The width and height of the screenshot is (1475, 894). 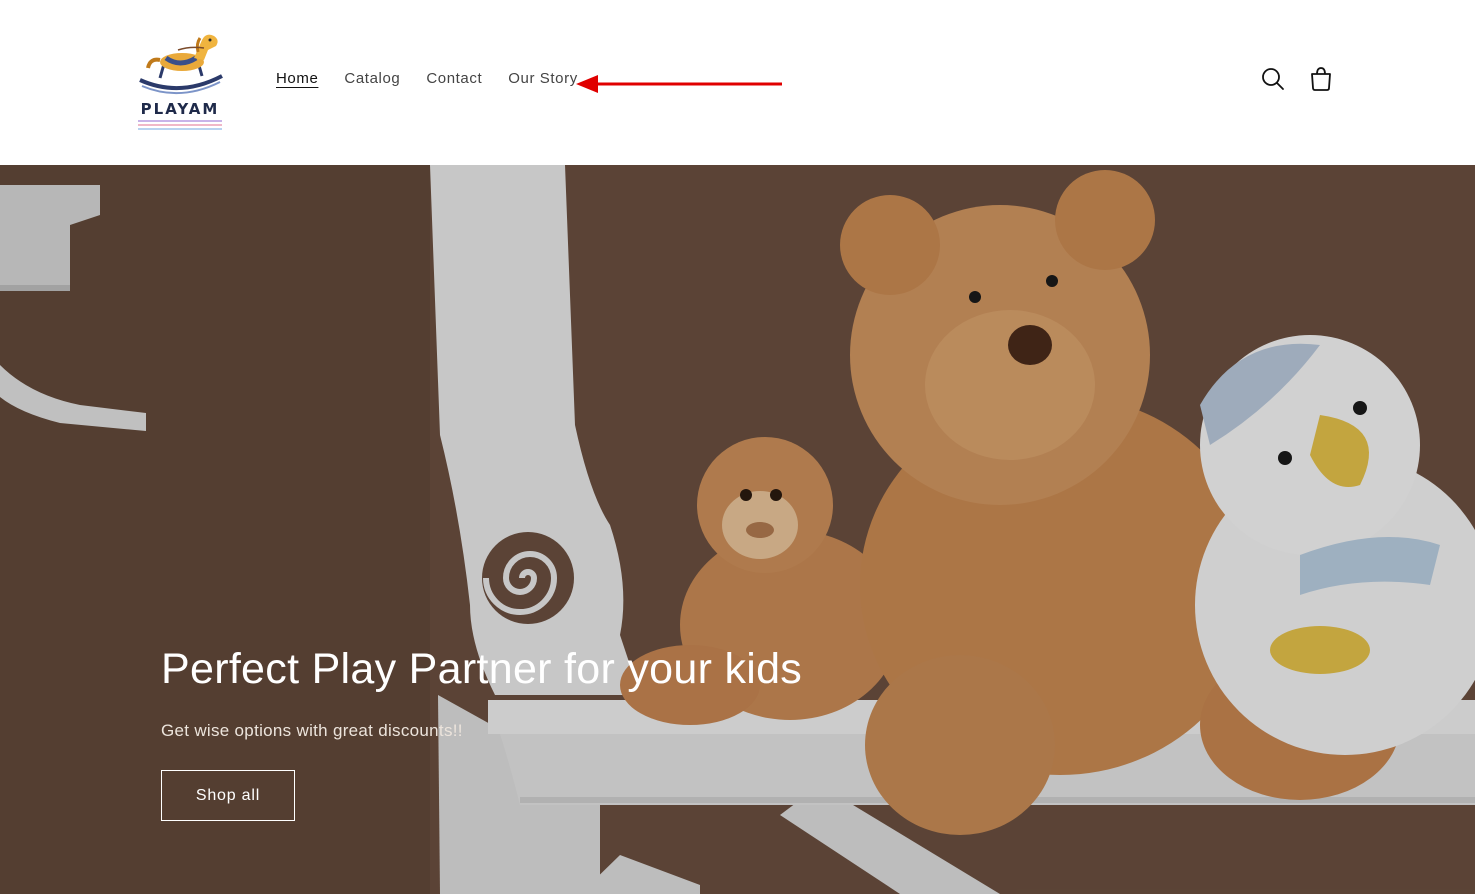 What do you see at coordinates (228, 795) in the screenshot?
I see `shop-all-button: Shop all` at bounding box center [228, 795].